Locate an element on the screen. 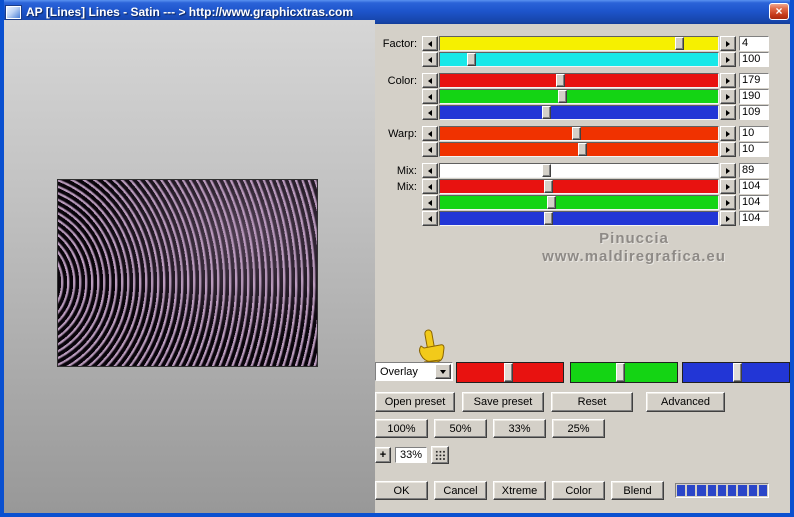 The width and height of the screenshot is (794, 517). zoom-50-button: 50% is located at coordinates (460, 428).